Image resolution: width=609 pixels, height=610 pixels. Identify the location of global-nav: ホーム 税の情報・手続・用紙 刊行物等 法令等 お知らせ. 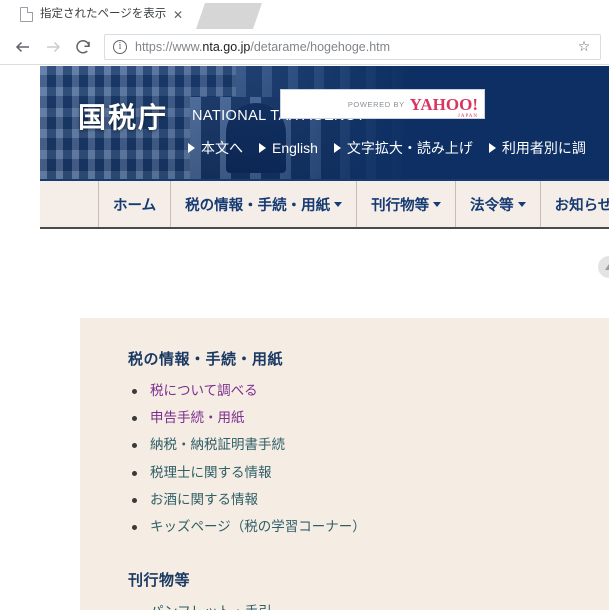
(324, 204).